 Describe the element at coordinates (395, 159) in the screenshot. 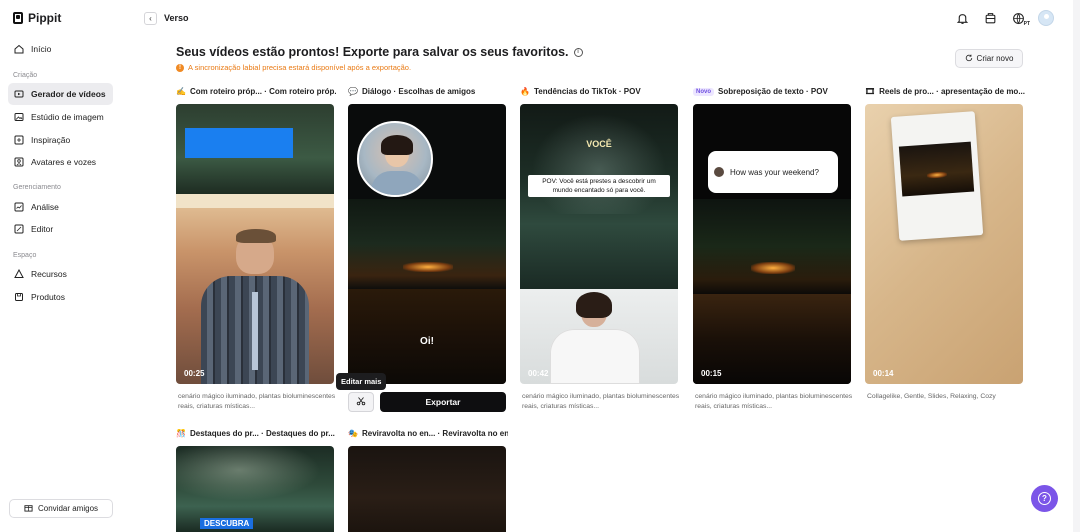

I see `speaker-avatar-circle` at that location.